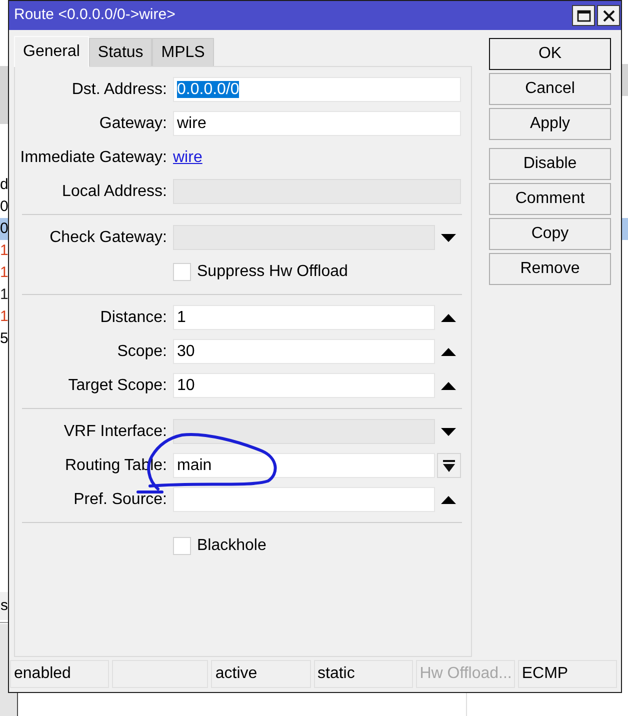  Describe the element at coordinates (120, 52) in the screenshot. I see `tab: Status` at that location.